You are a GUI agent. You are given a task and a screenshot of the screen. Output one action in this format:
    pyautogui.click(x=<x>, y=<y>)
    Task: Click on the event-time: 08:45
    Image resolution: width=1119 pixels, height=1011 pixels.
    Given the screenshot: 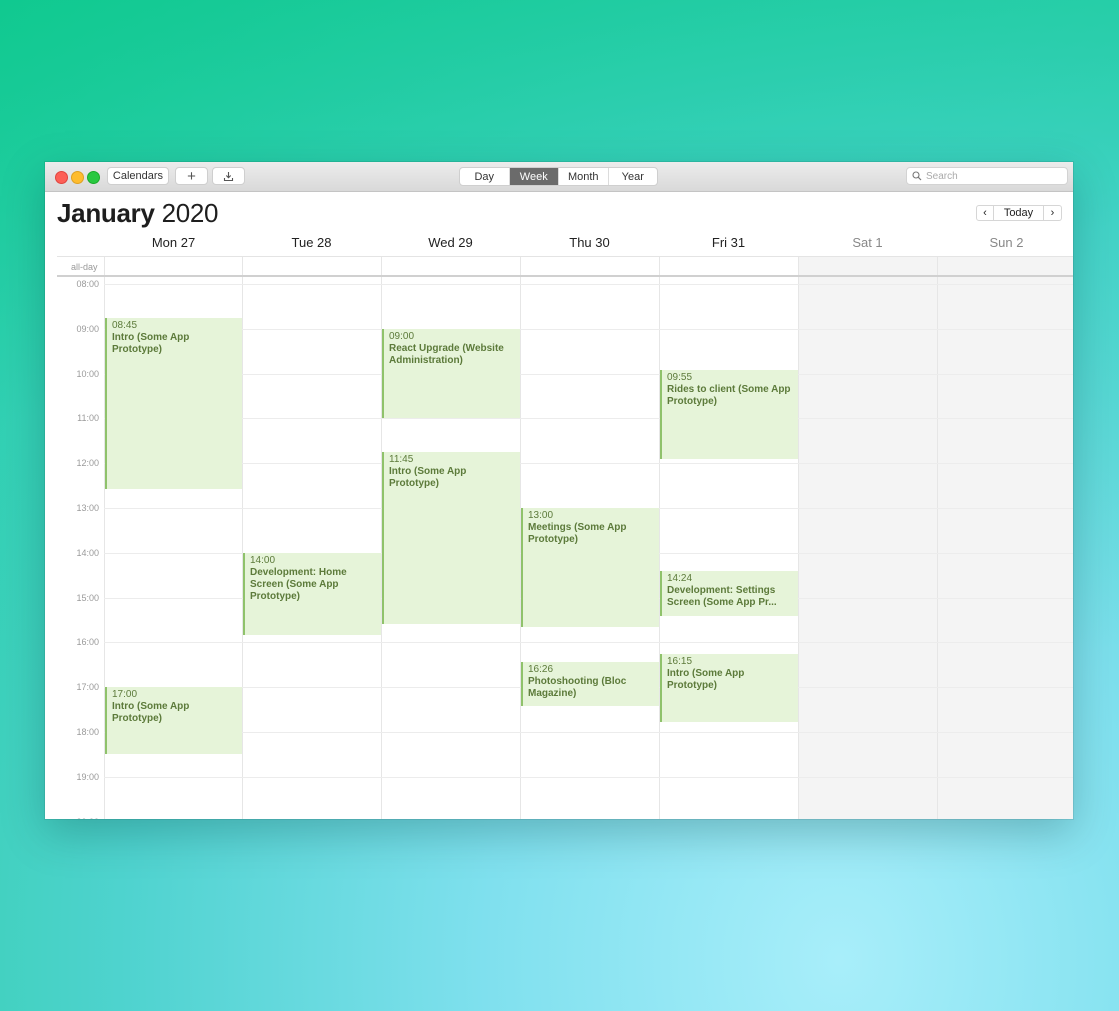 What is the action you would take?
    pyautogui.click(x=125, y=325)
    